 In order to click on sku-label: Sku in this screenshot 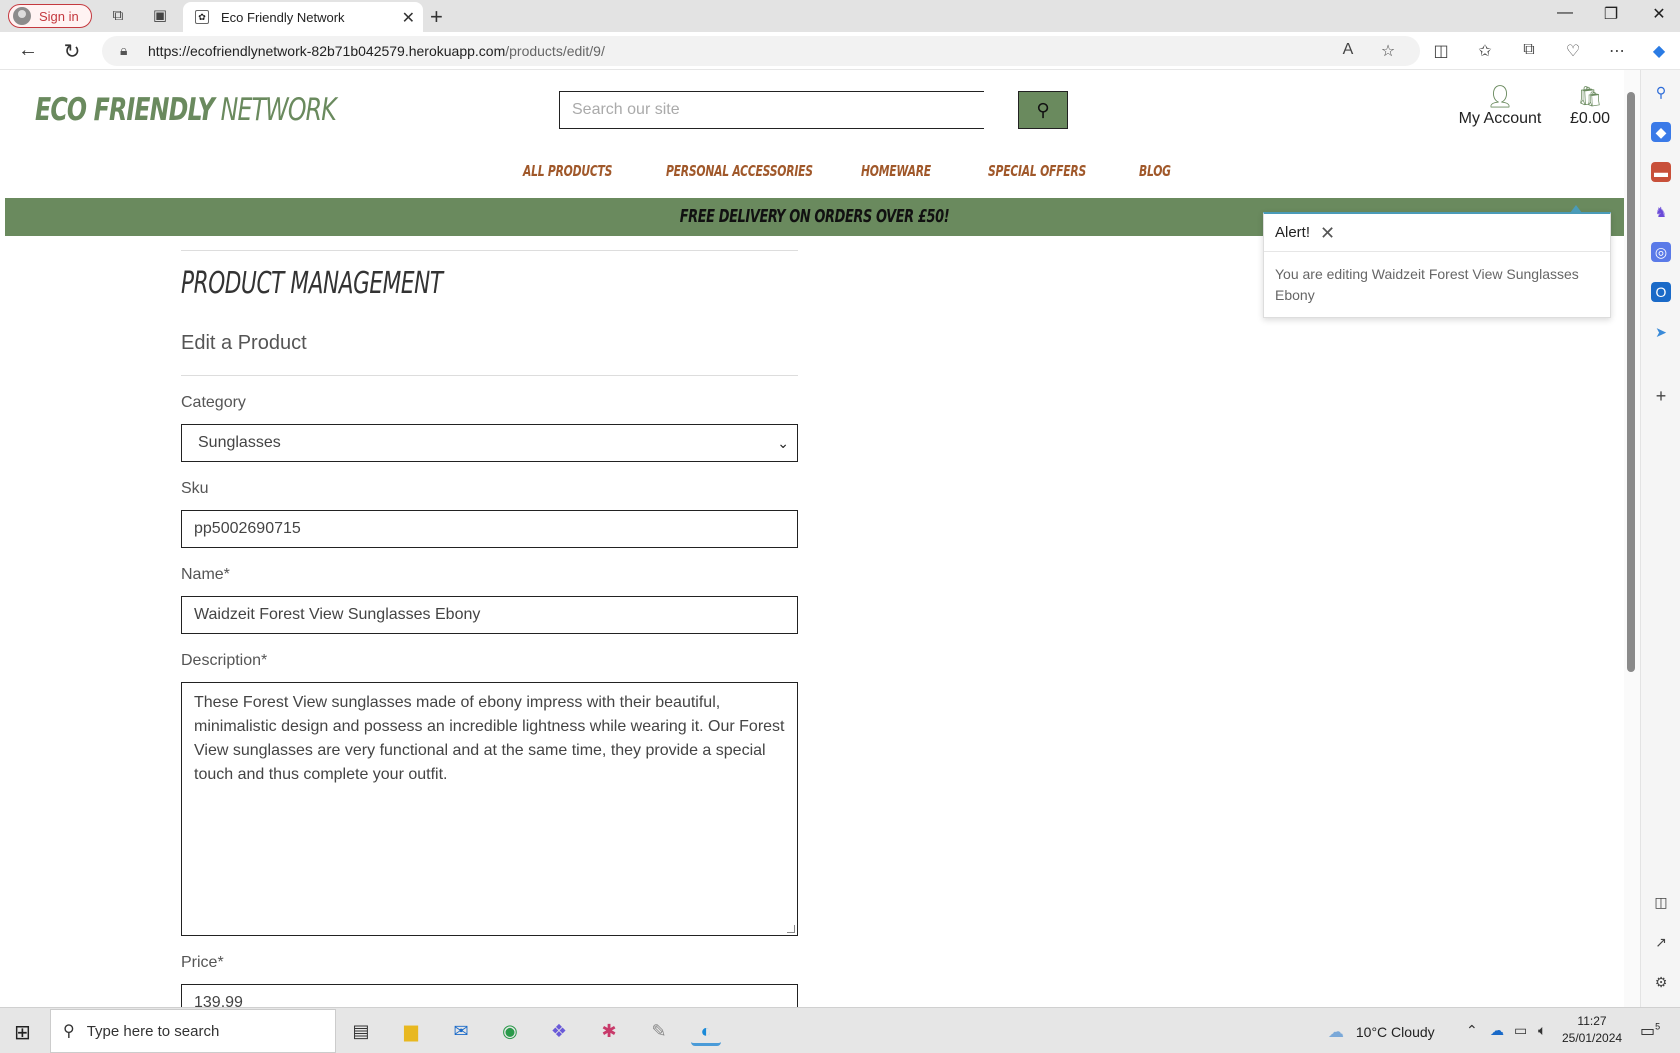, I will do `click(195, 488)`.